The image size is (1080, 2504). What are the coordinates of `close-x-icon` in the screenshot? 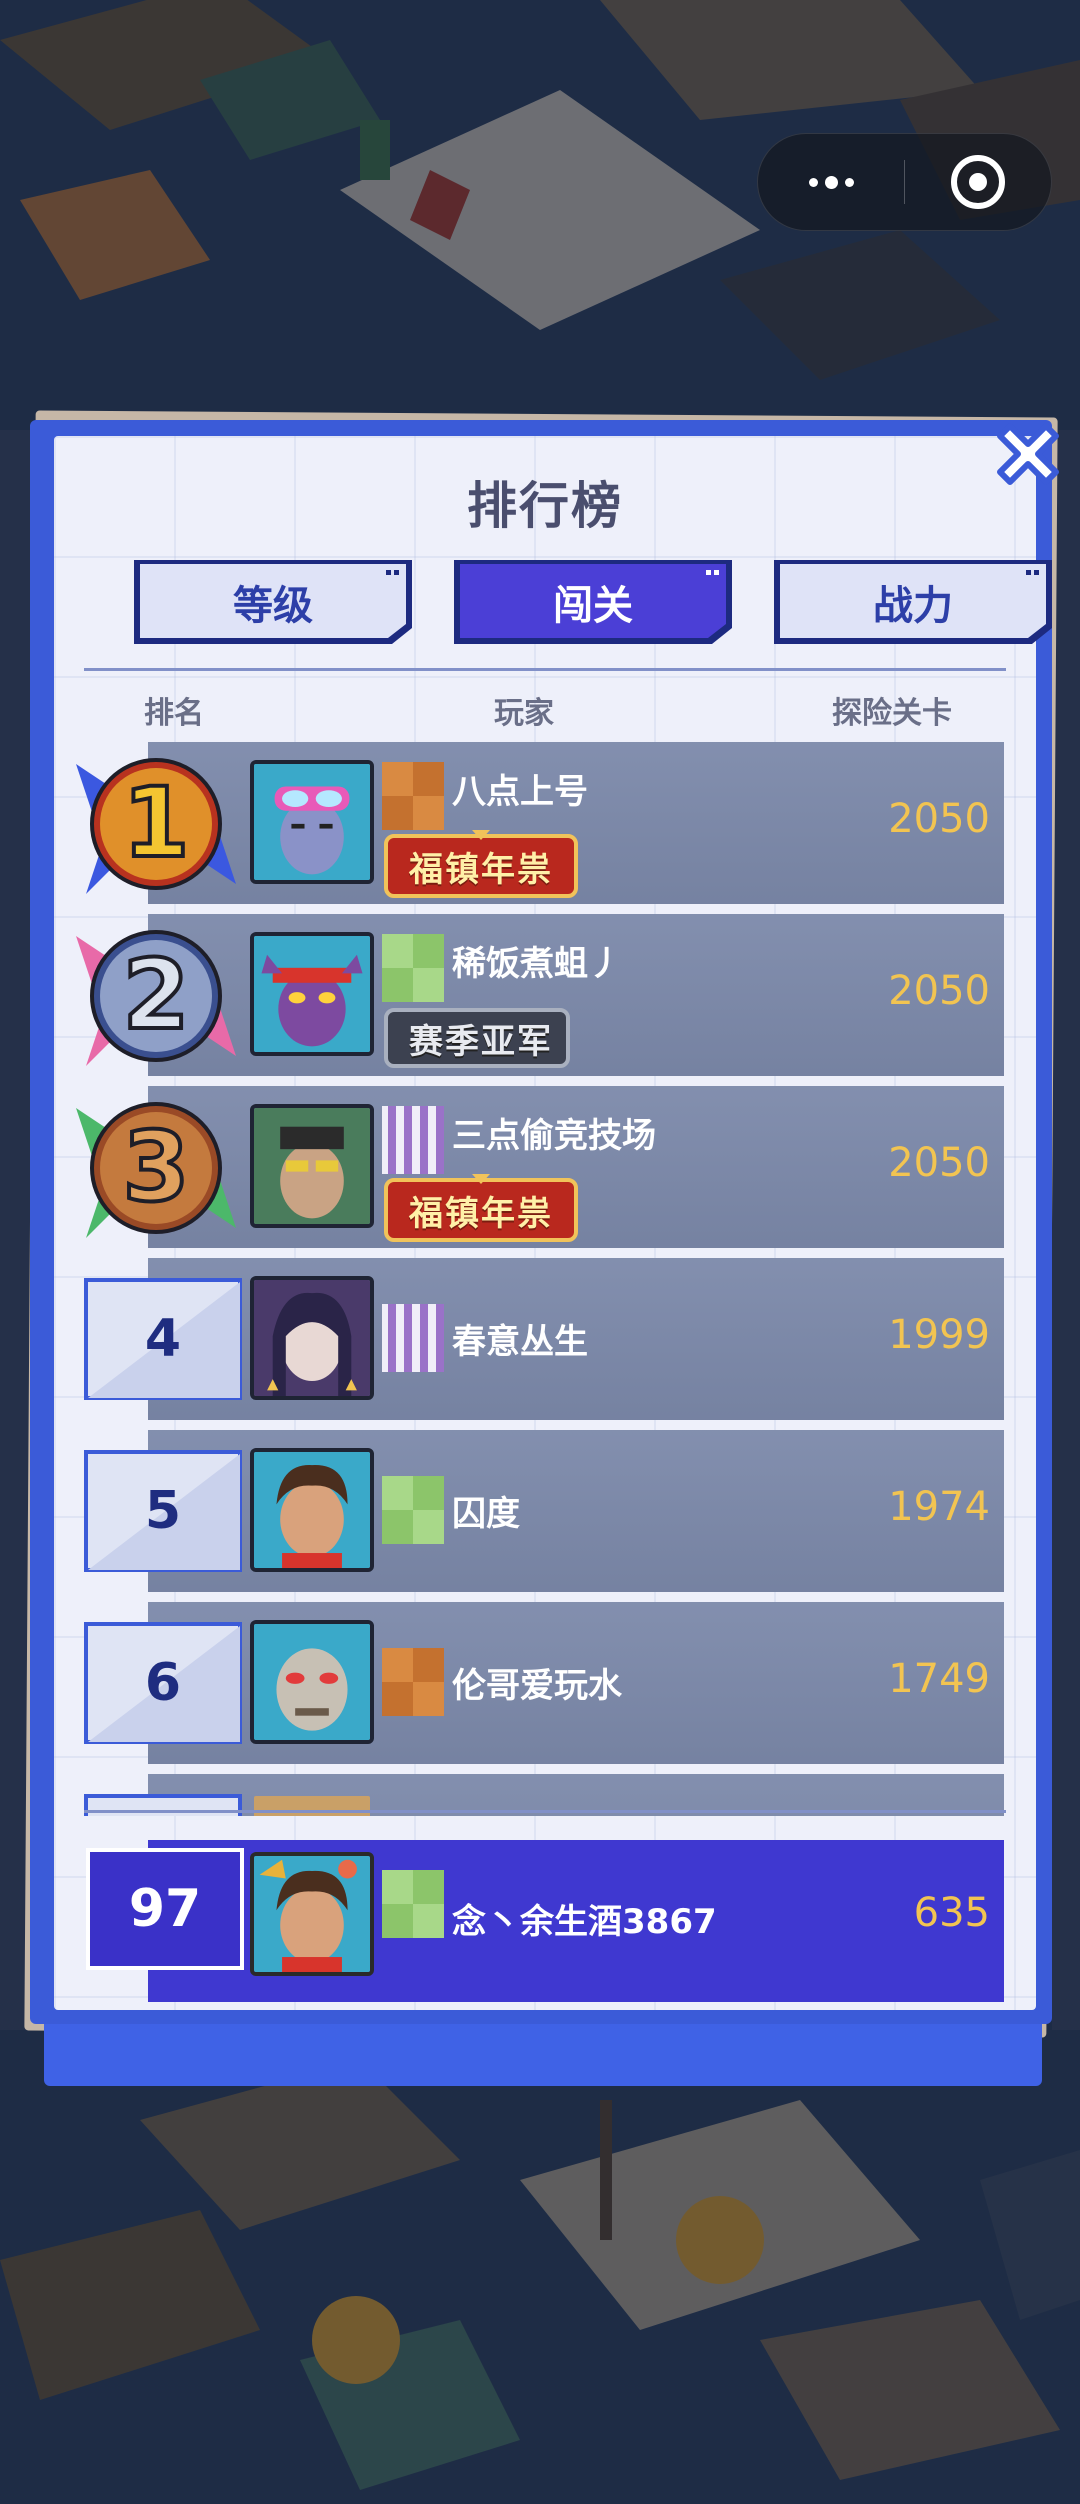 It's located at (1028, 454).